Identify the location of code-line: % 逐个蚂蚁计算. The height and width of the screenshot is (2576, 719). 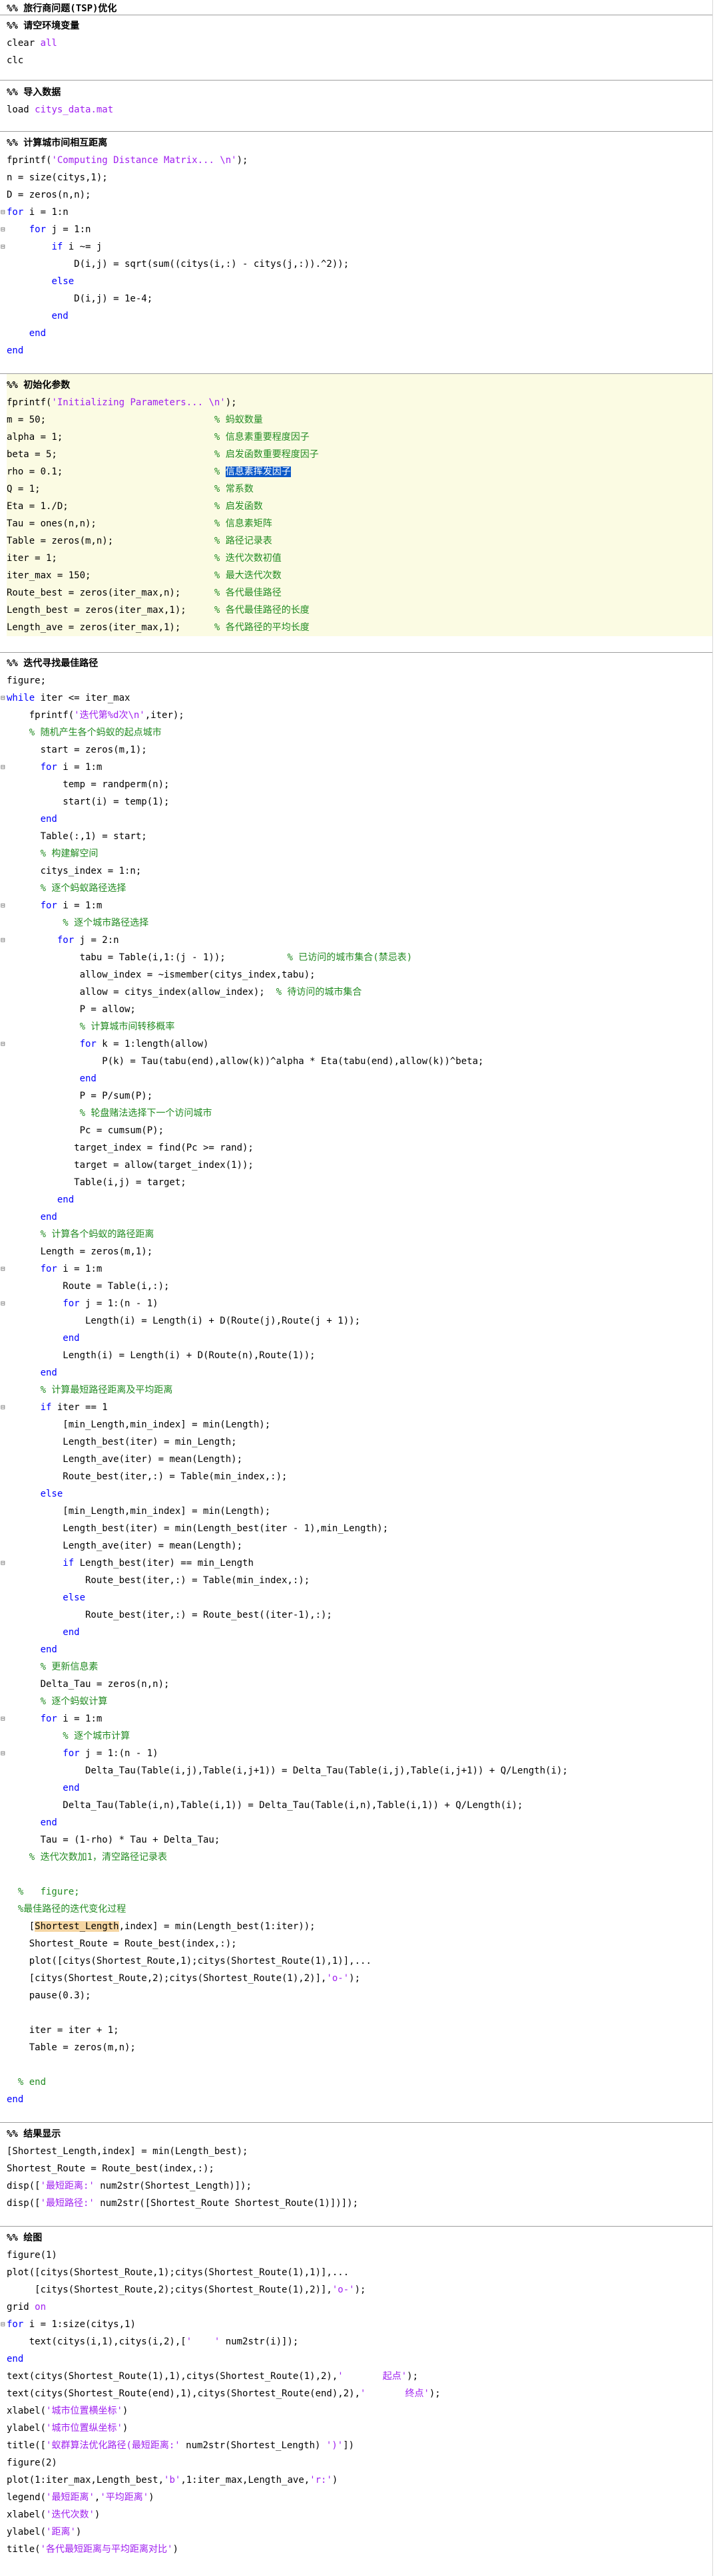
(355, 1702).